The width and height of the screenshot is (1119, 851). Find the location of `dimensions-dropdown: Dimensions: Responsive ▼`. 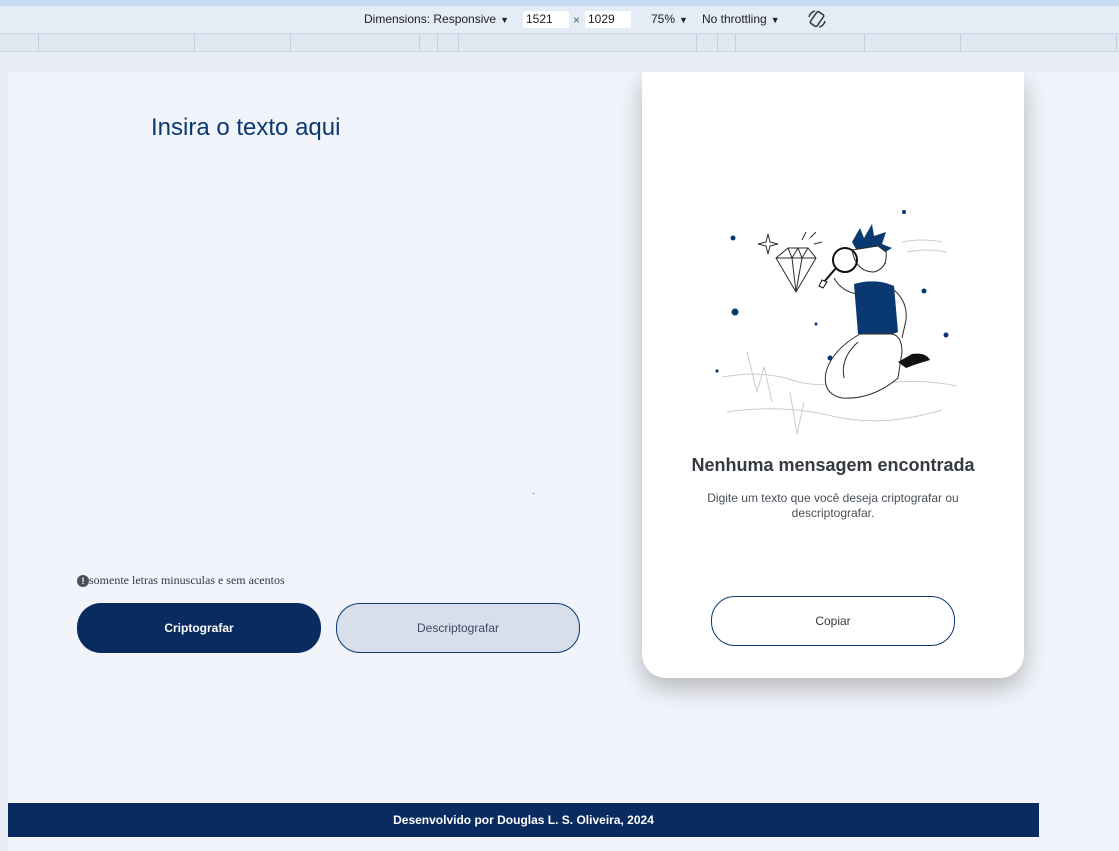

dimensions-dropdown: Dimensions: Responsive ▼ is located at coordinates (436, 19).